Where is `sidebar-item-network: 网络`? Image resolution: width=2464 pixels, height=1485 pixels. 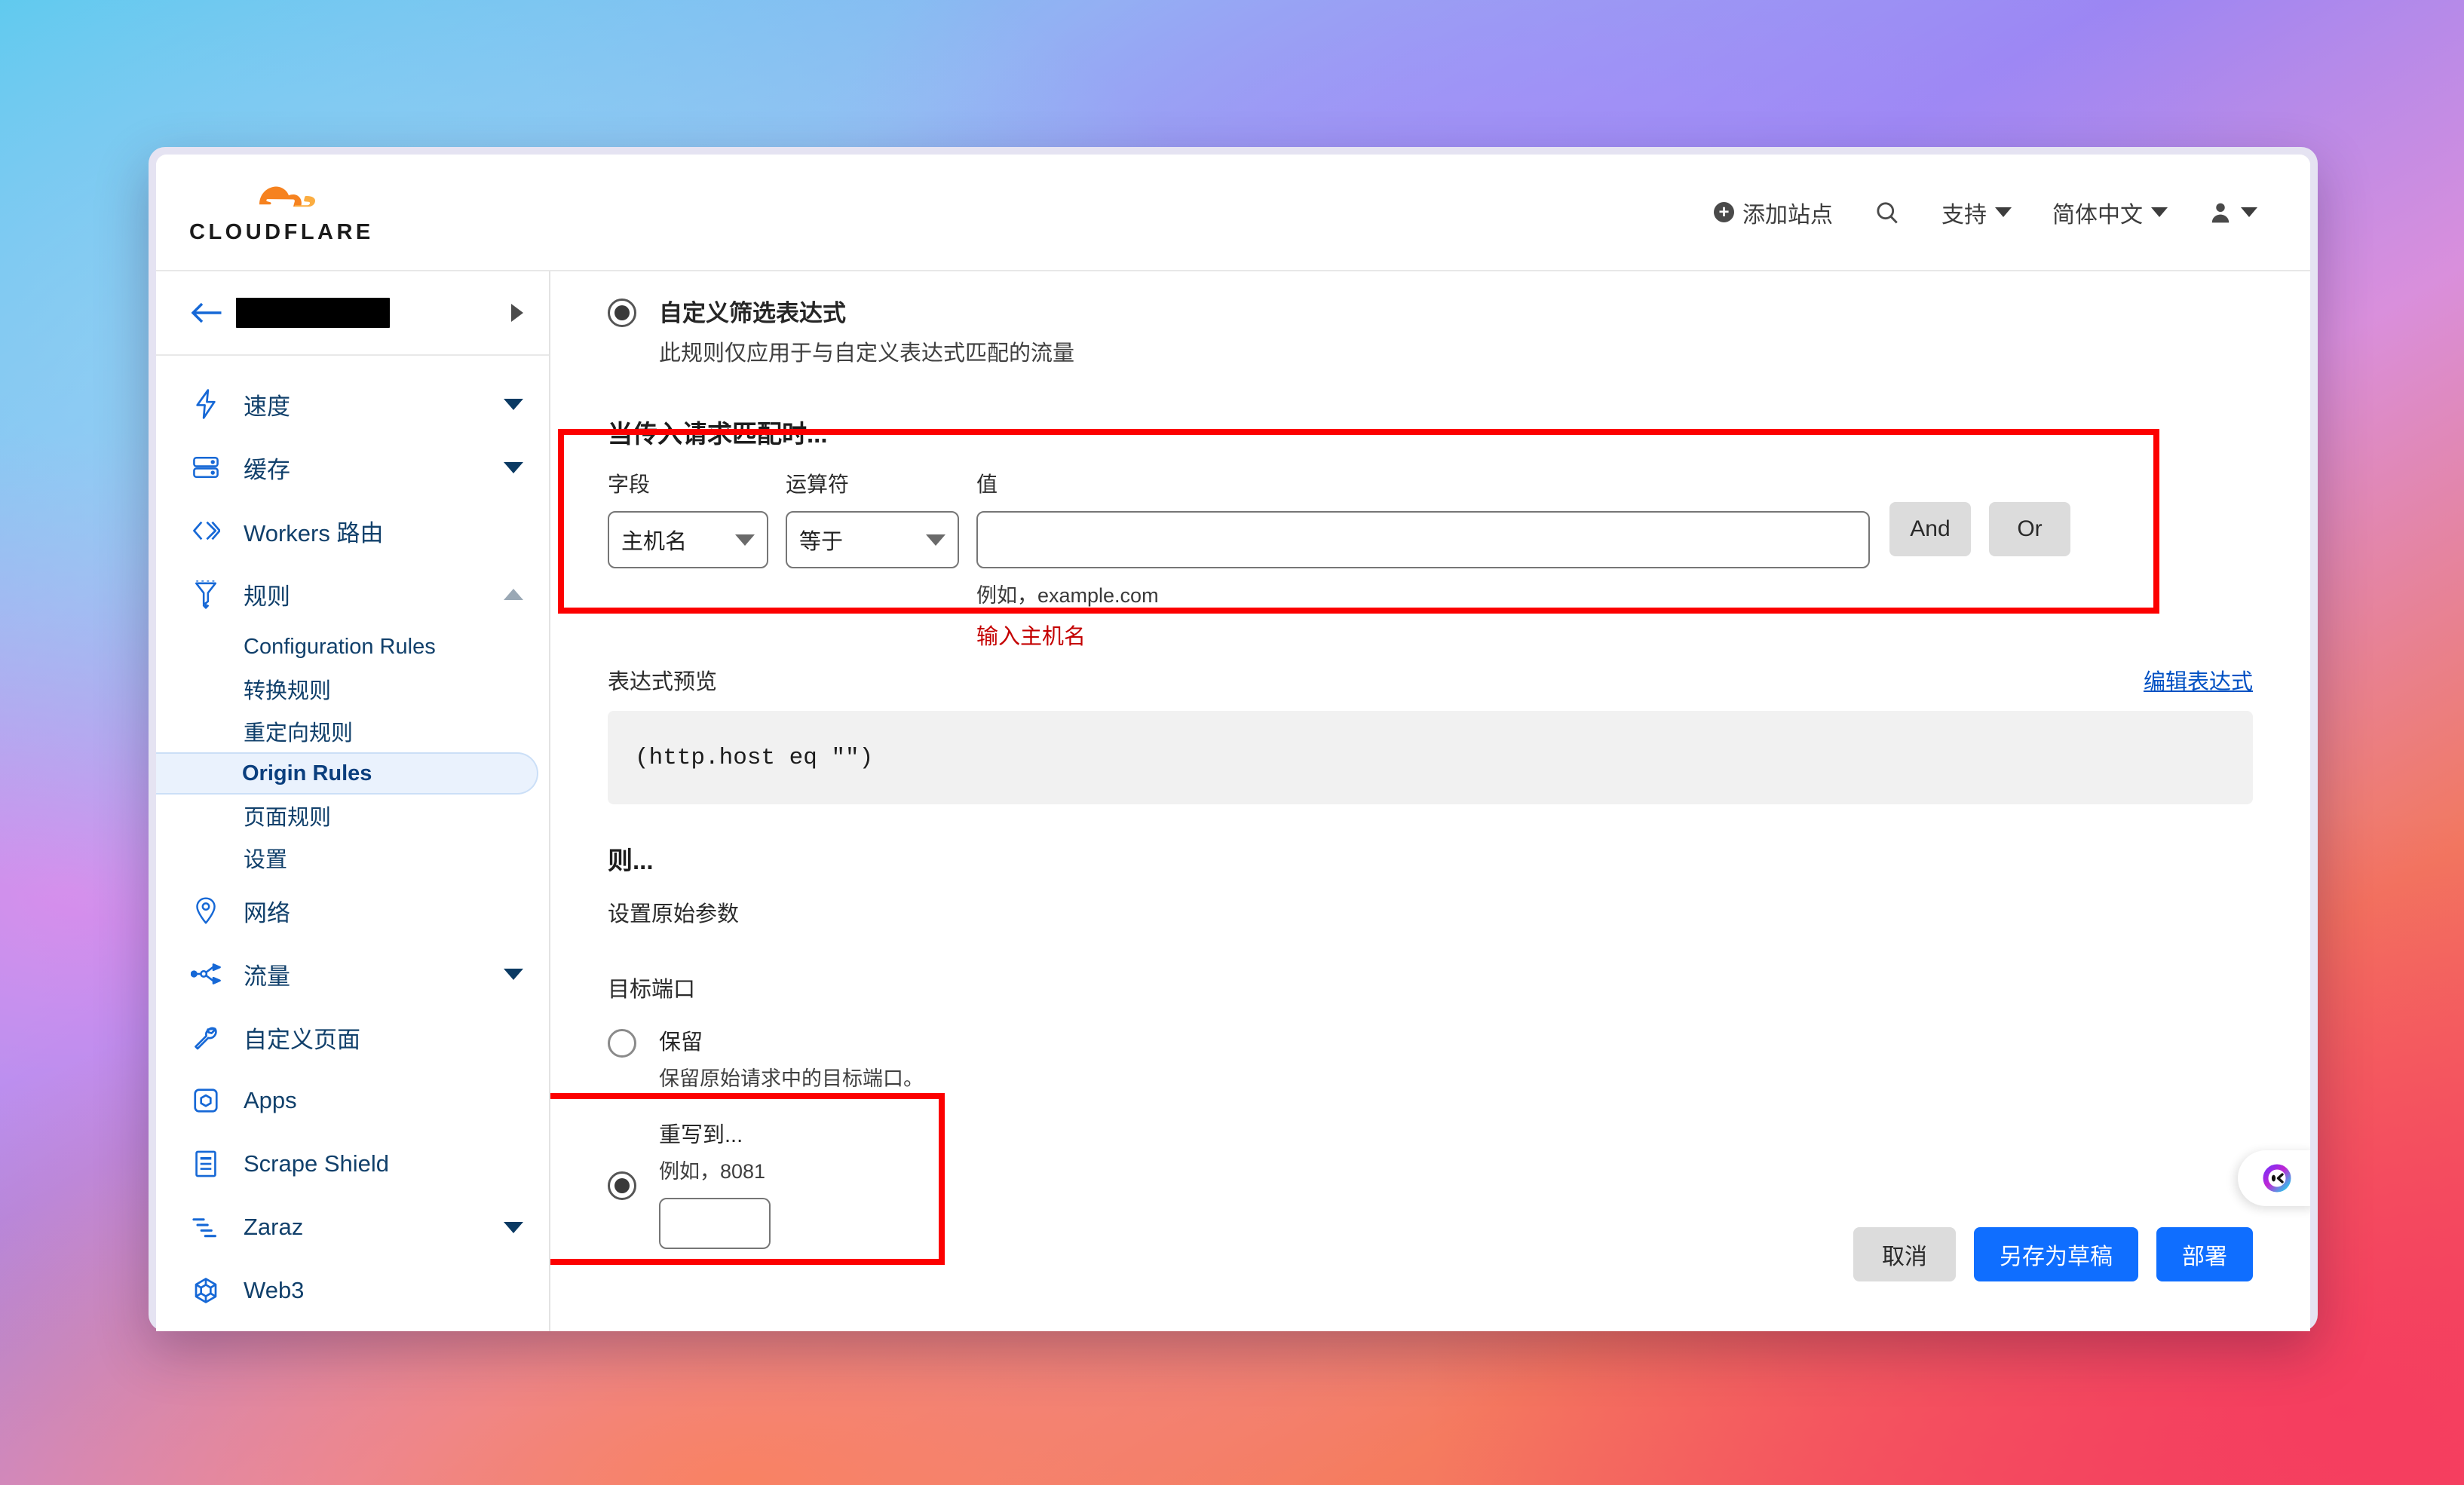
sidebar-item-network: 网络 is located at coordinates (353, 910).